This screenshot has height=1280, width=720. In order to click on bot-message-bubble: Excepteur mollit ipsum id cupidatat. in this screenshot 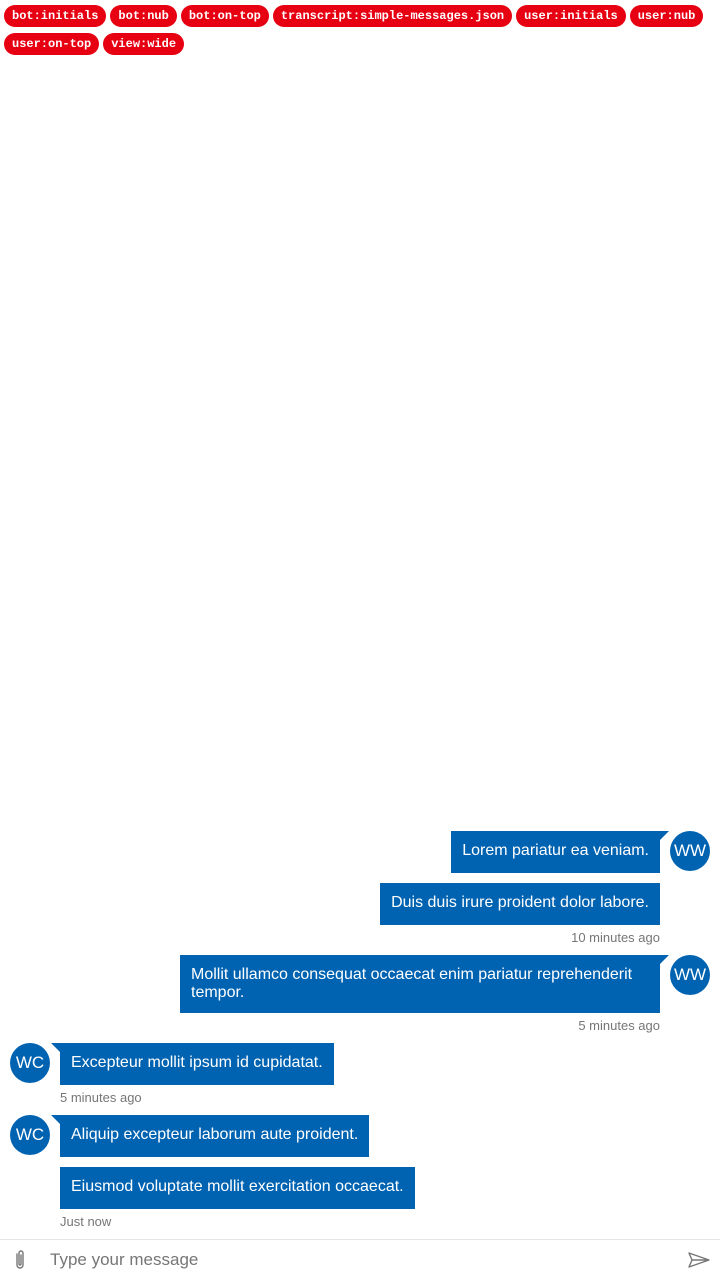, I will do `click(192, 1064)`.